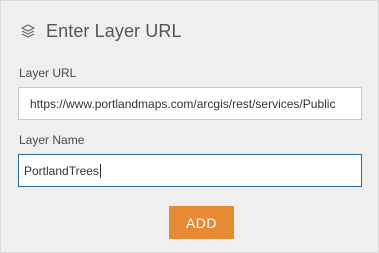 The height and width of the screenshot is (253, 379). What do you see at coordinates (52, 140) in the screenshot?
I see `layer-name-label: Layer Name` at bounding box center [52, 140].